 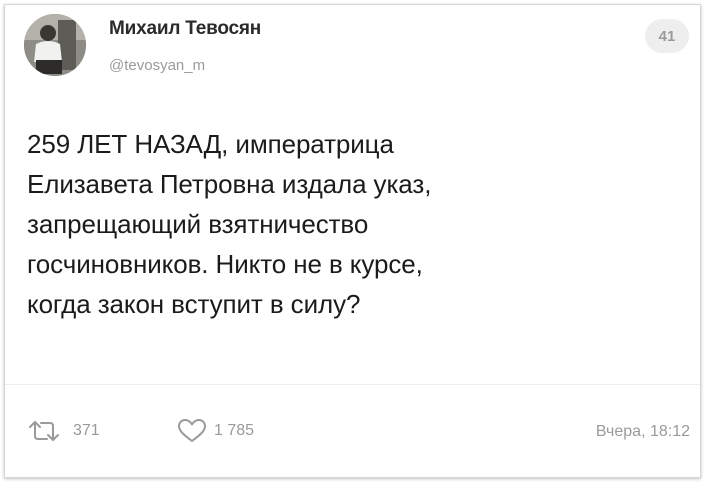 I want to click on like-button: 1 785, so click(x=215, y=431).